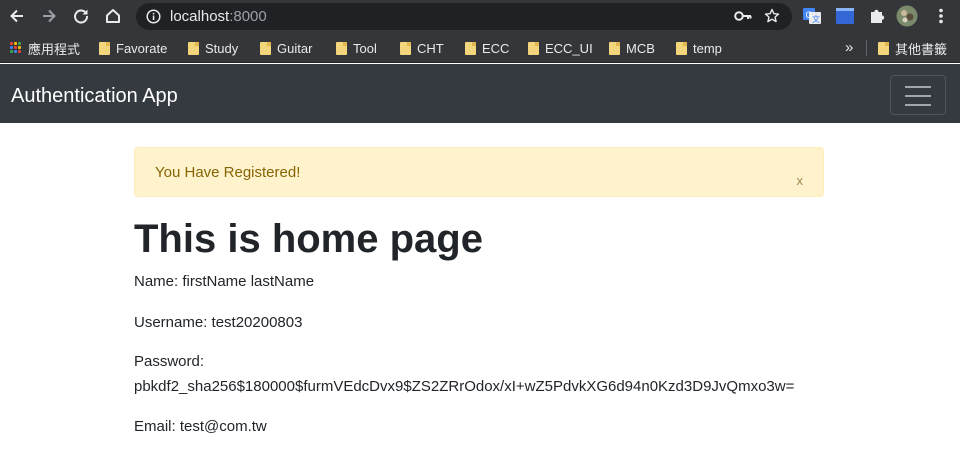  What do you see at coordinates (16, 48) in the screenshot?
I see `apps-grid-icon` at bounding box center [16, 48].